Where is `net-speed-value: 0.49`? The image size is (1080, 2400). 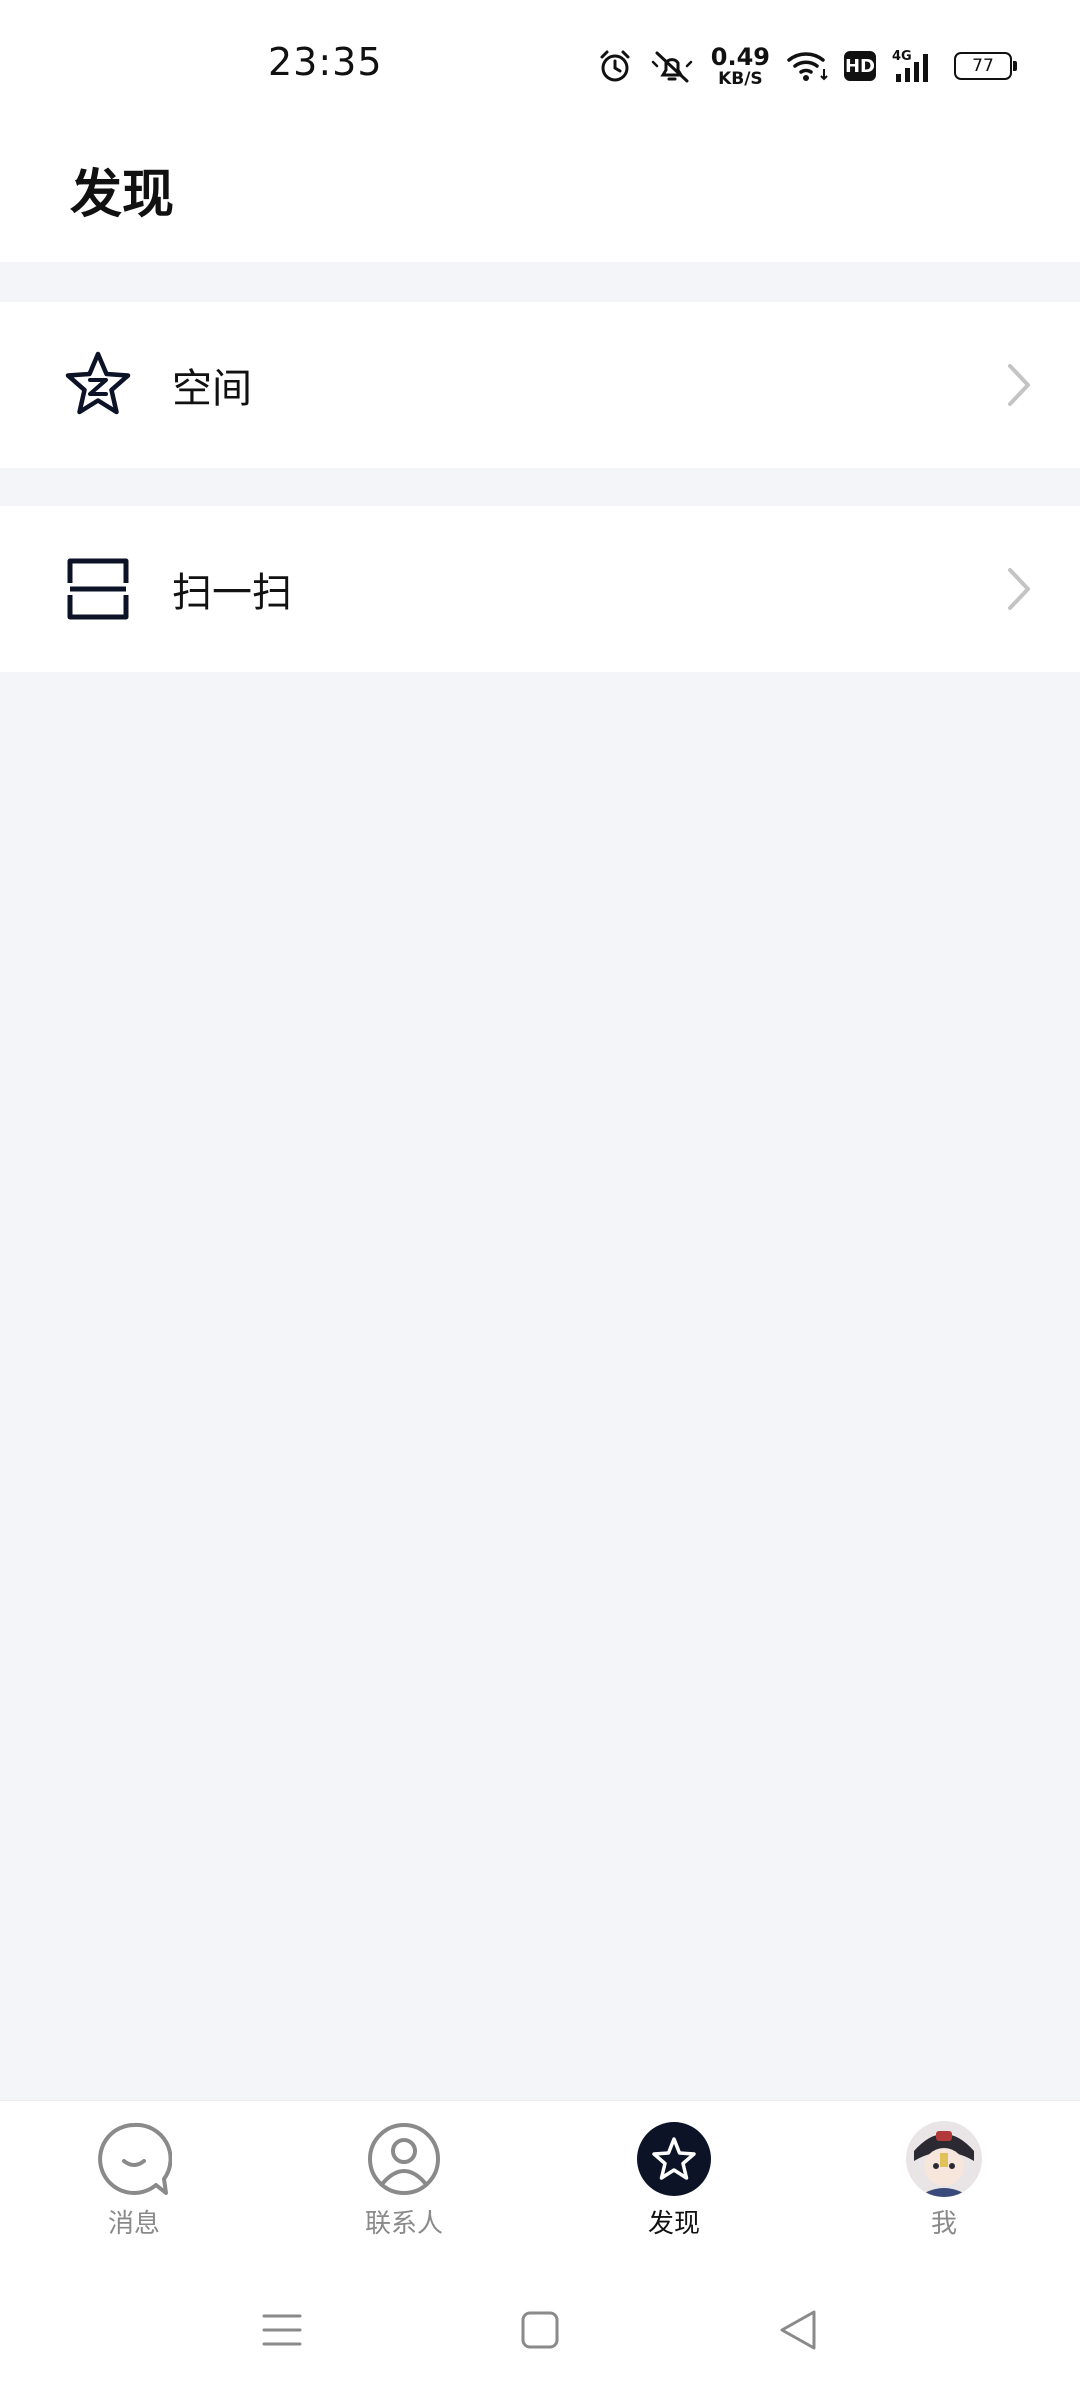 net-speed-value: 0.49 is located at coordinates (740, 56).